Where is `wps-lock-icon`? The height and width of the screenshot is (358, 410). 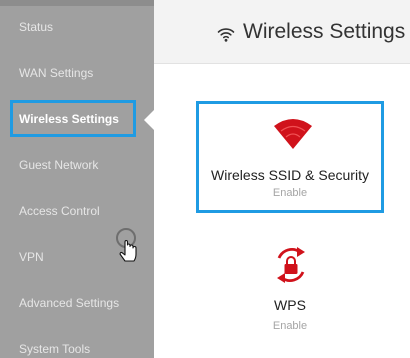
wps-lock-icon is located at coordinates (291, 265).